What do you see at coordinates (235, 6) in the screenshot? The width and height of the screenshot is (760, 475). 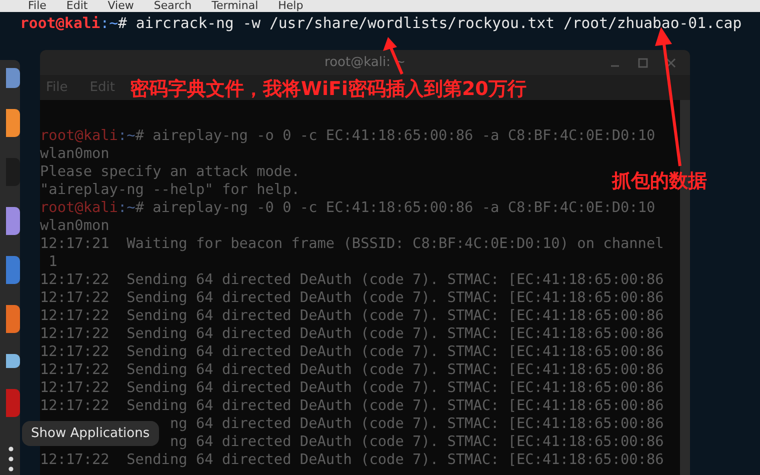 I see `menu-item: Terminal` at bounding box center [235, 6].